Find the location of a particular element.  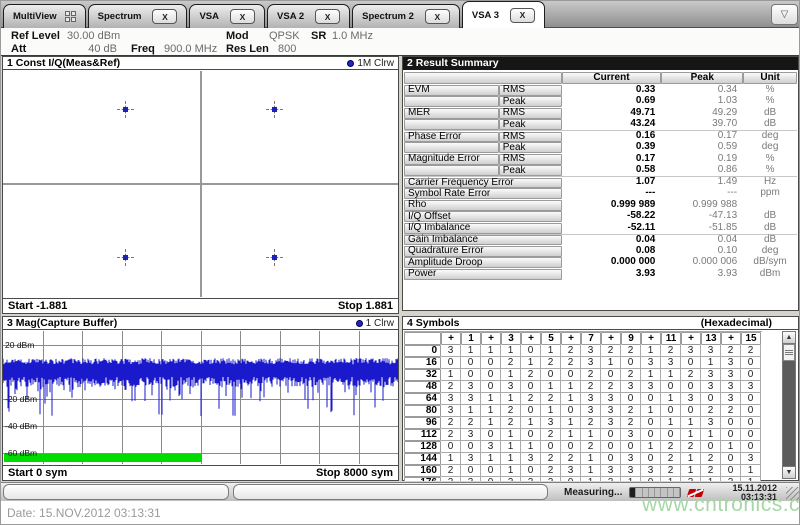

result-summary-row: Magnitude Error RMS 0.17 0.19% is located at coordinates (600, 159).